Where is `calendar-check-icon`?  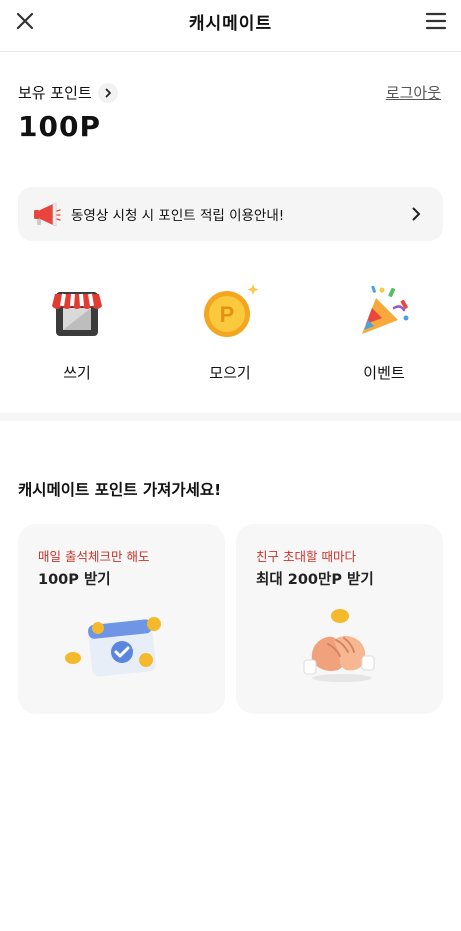
calendar-check-icon is located at coordinates (113, 647).